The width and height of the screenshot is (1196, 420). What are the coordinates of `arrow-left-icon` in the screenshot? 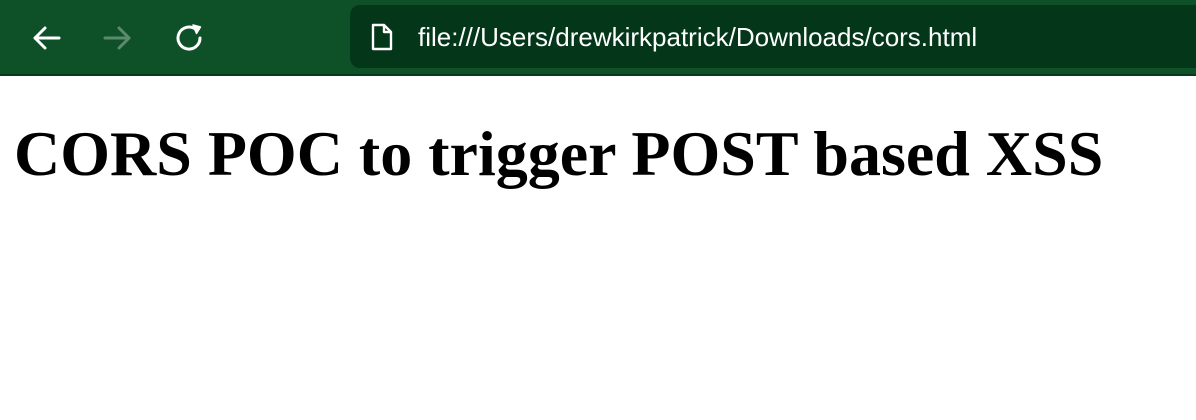 It's located at (47, 38).